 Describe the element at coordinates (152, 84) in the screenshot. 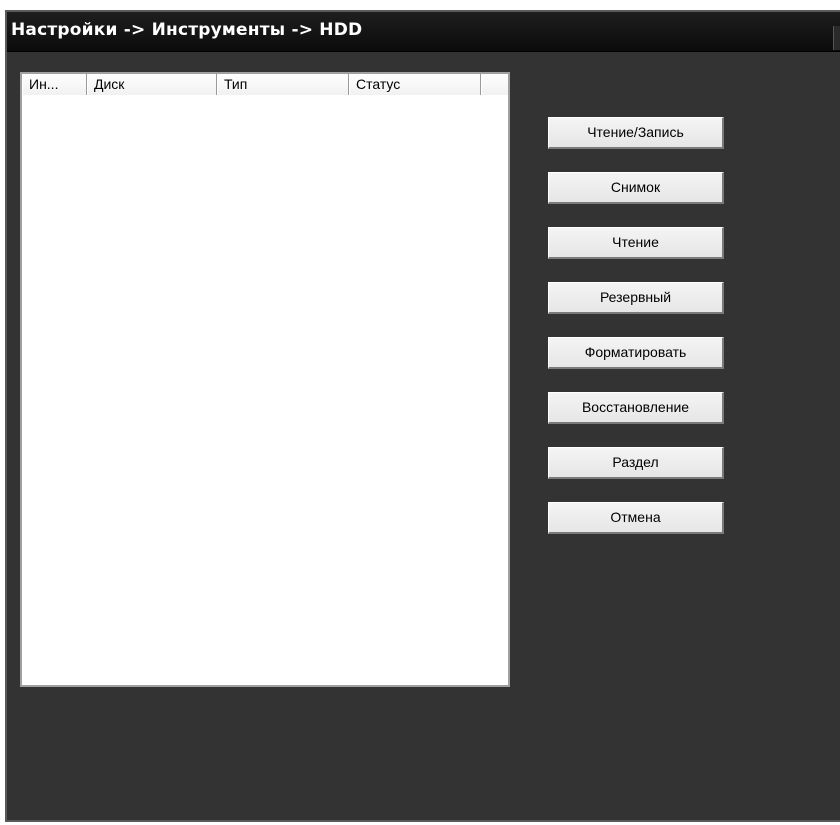

I see `column-header-disk: Диск` at that location.